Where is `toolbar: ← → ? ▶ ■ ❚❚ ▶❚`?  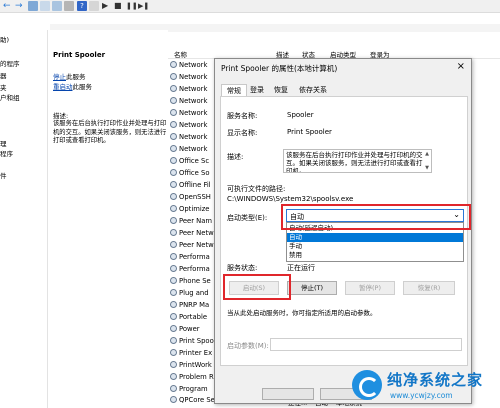
toolbar: ← → ? ▶ ■ ❚❚ ▶❚ is located at coordinates (250, 6).